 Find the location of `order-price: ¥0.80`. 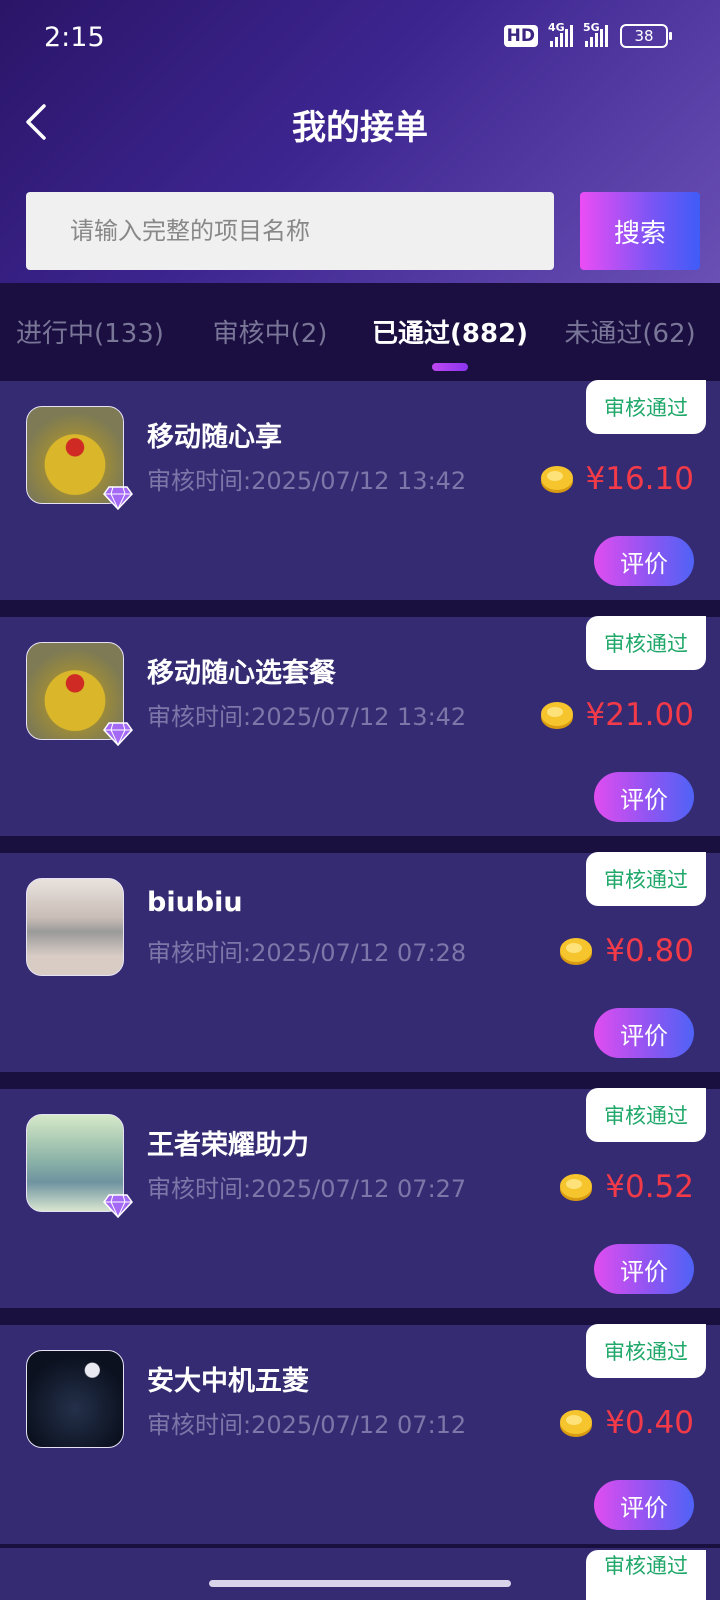

order-price: ¥0.80 is located at coordinates (649, 951).